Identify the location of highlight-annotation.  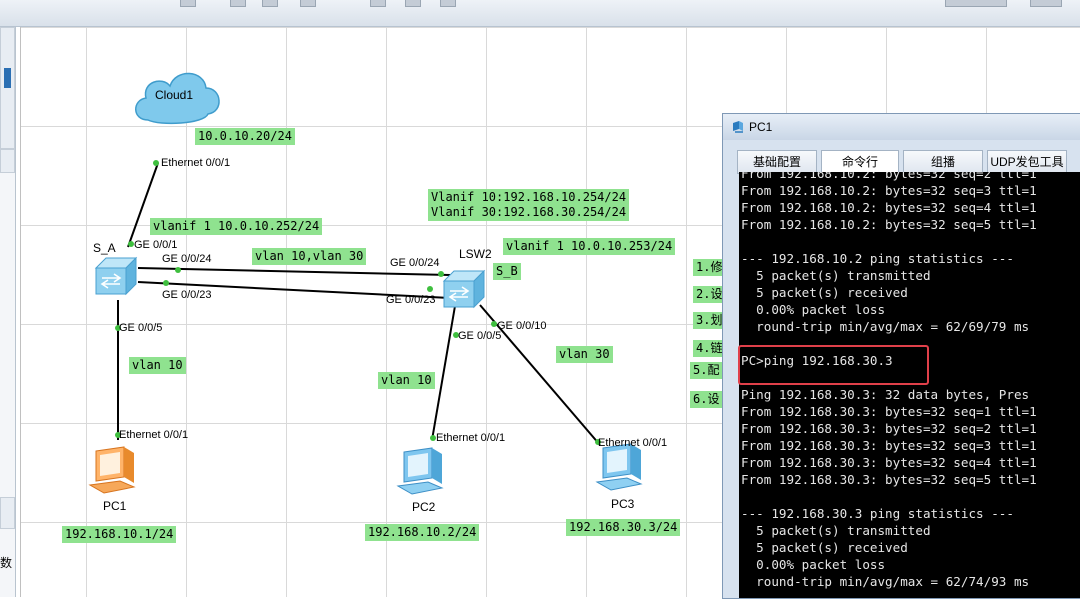
(833, 365).